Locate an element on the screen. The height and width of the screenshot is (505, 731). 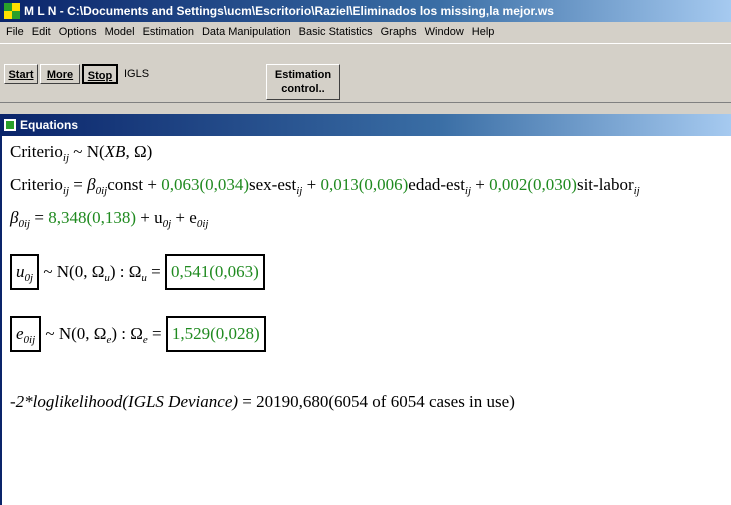
e-variance-bracket: 1,529(0,028) is located at coordinates (215, 334).